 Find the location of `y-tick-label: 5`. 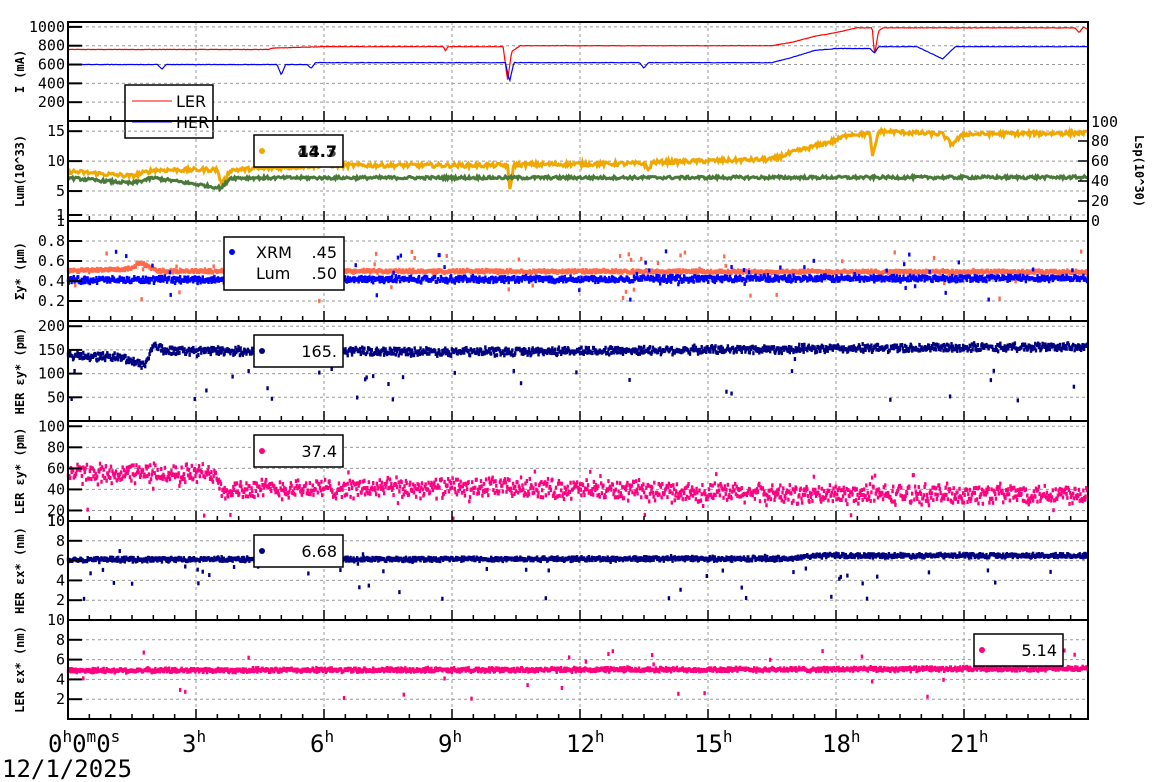

y-tick-label: 5 is located at coordinates (60, 191).